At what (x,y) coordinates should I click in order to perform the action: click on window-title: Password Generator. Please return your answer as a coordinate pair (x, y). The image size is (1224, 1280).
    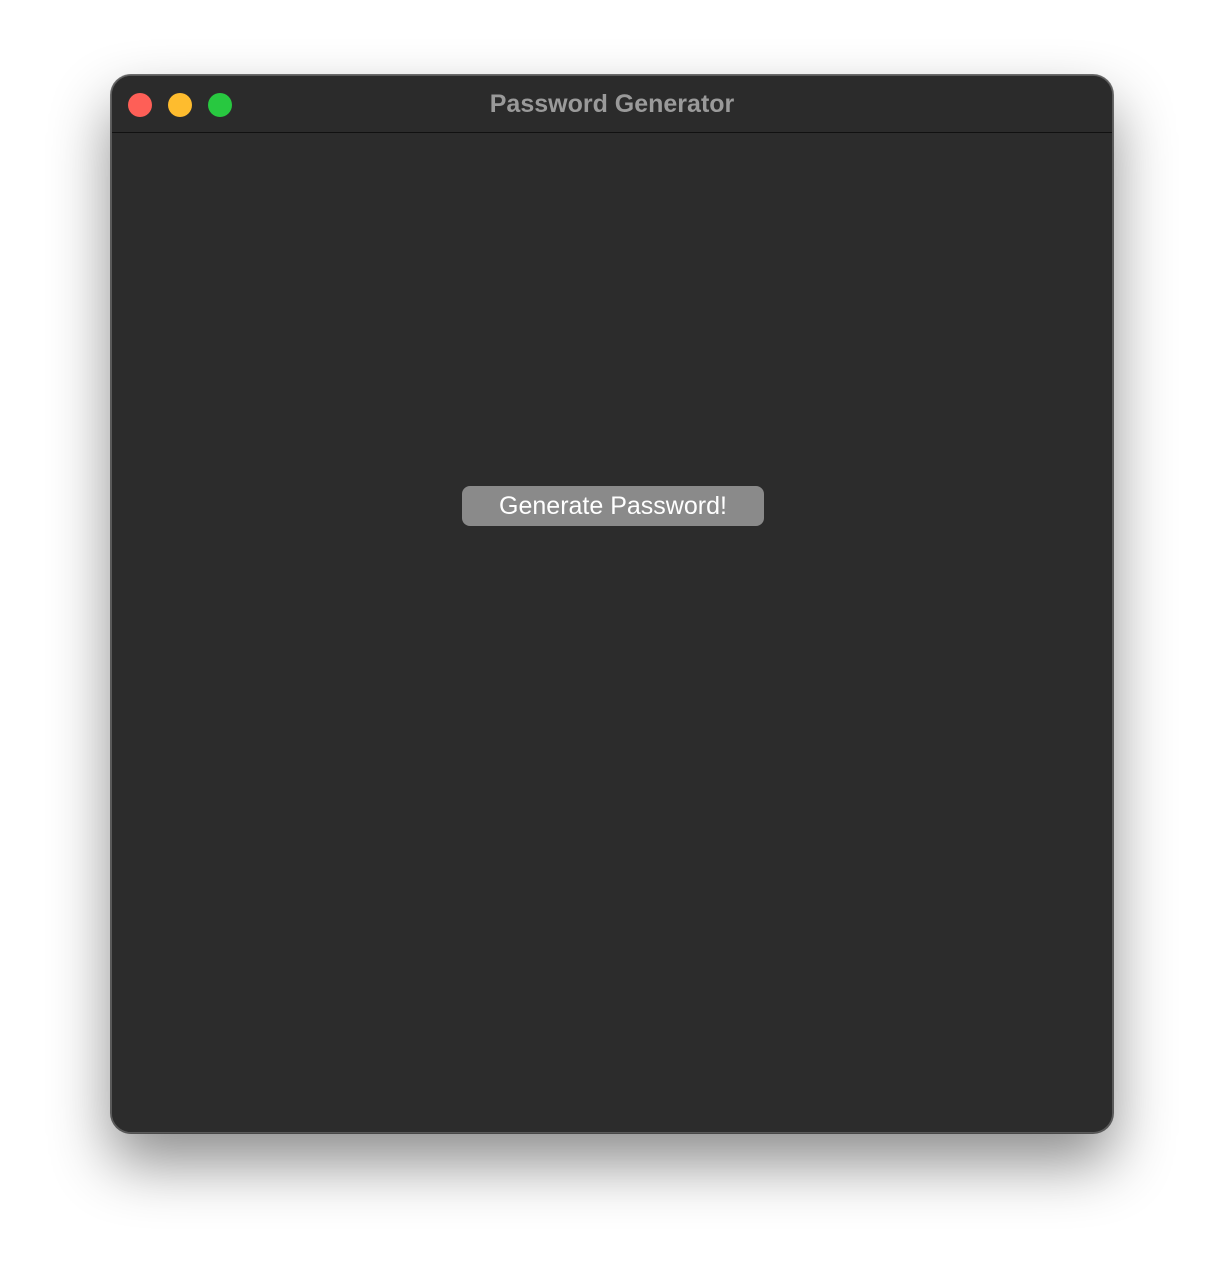
    Looking at the image, I should click on (612, 104).